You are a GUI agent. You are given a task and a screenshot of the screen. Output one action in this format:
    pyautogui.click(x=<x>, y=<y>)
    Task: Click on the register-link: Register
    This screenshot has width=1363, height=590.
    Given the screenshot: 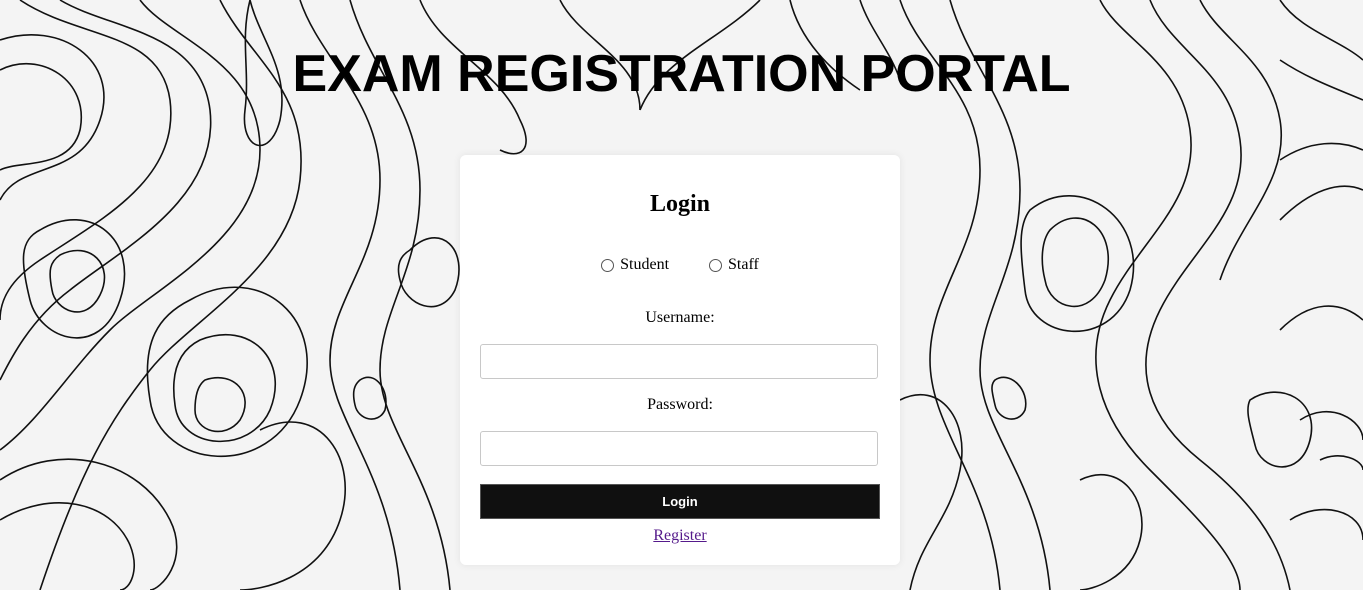 What is the action you would take?
    pyautogui.click(x=679, y=535)
    